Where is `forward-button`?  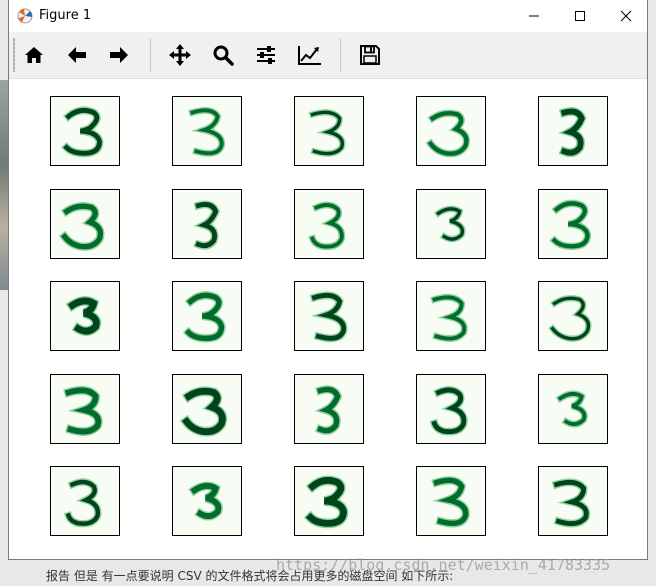 forward-button is located at coordinates (119, 55).